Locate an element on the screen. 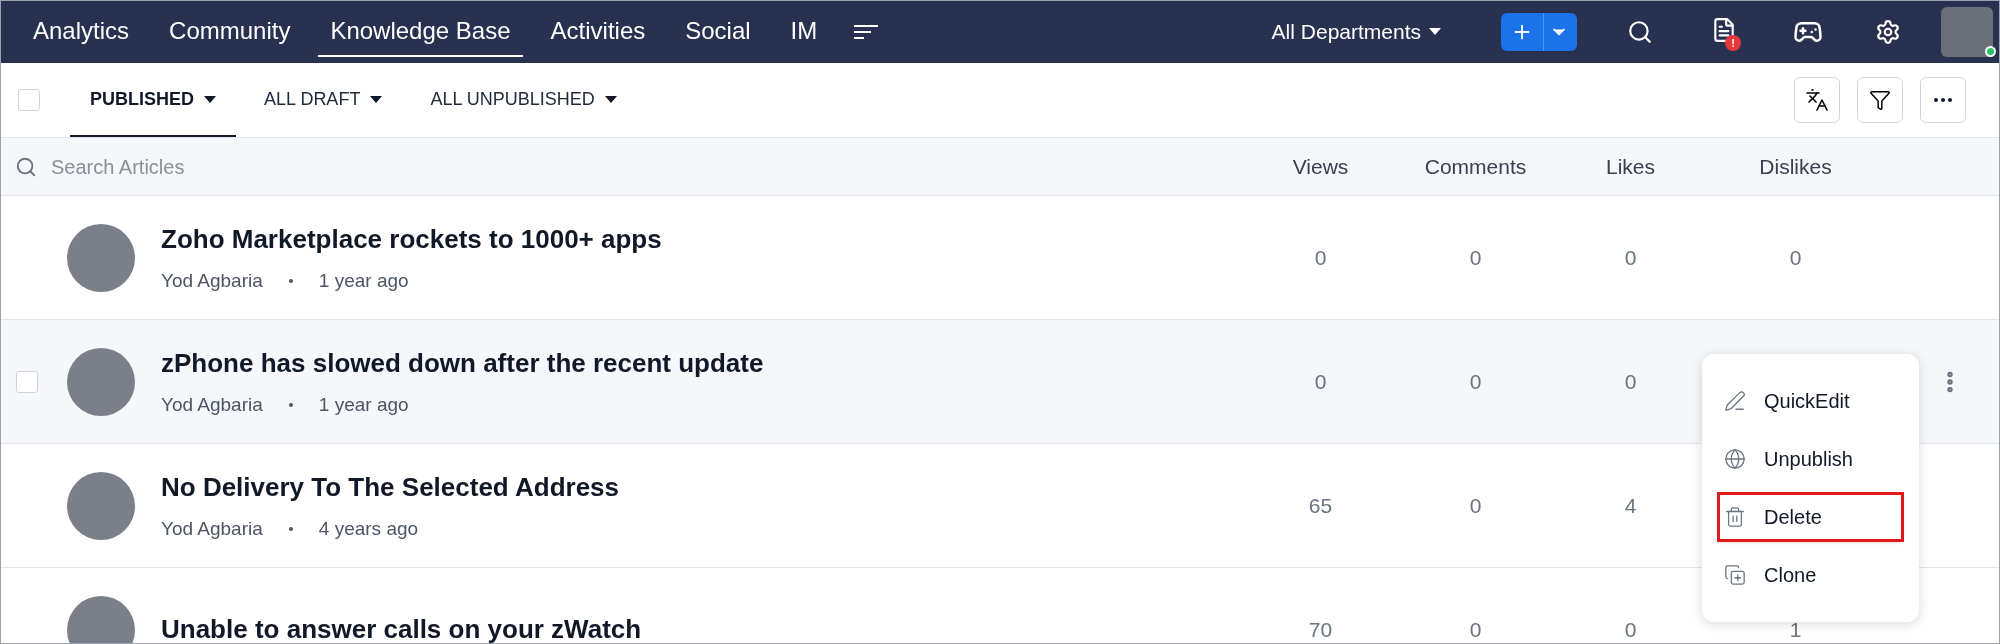 This screenshot has height=644, width=2000. department-dropdown: All Departments is located at coordinates (1356, 32).